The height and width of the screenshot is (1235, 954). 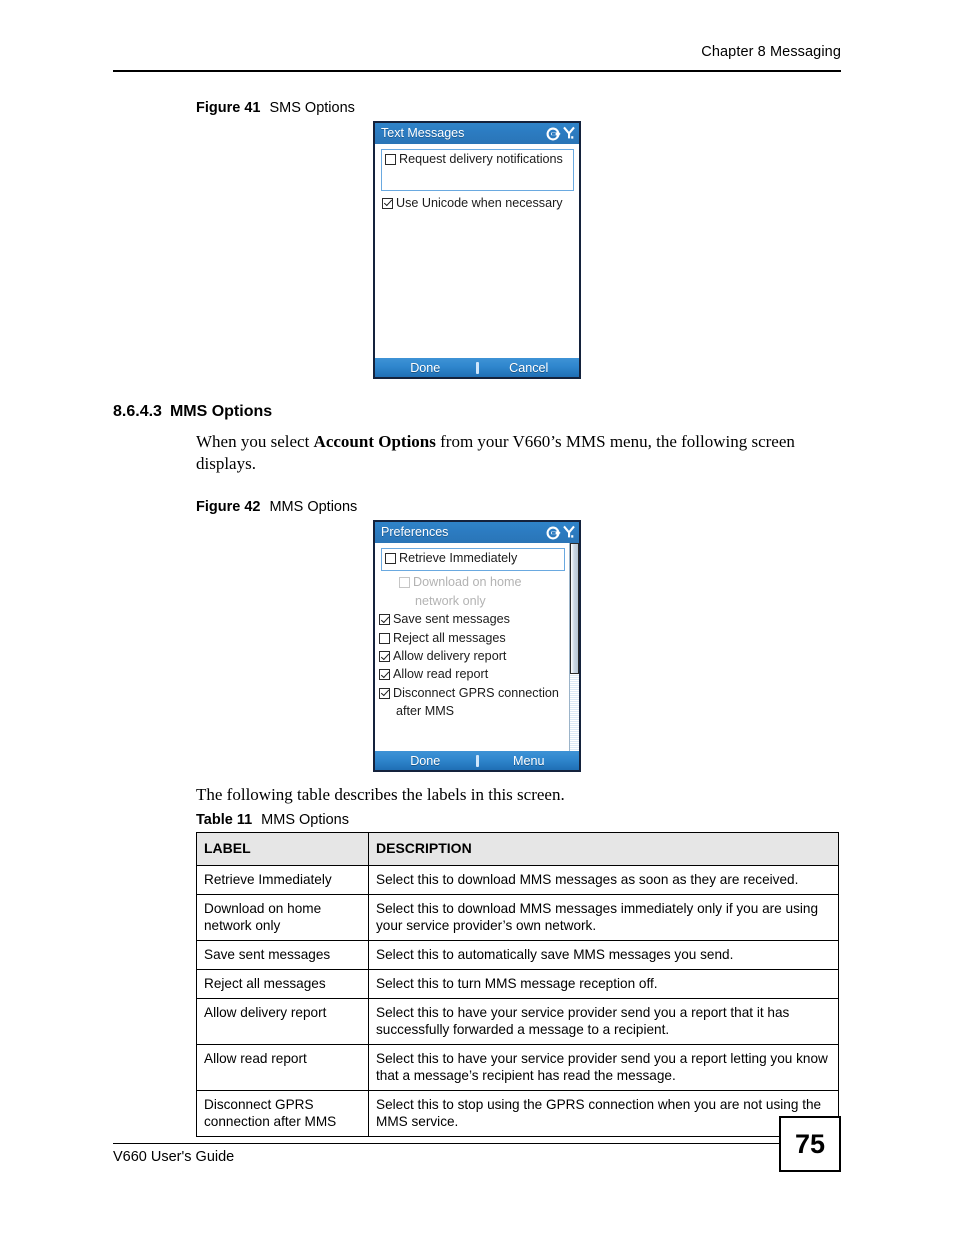 I want to click on footer-divider, so click(x=477, y=1143).